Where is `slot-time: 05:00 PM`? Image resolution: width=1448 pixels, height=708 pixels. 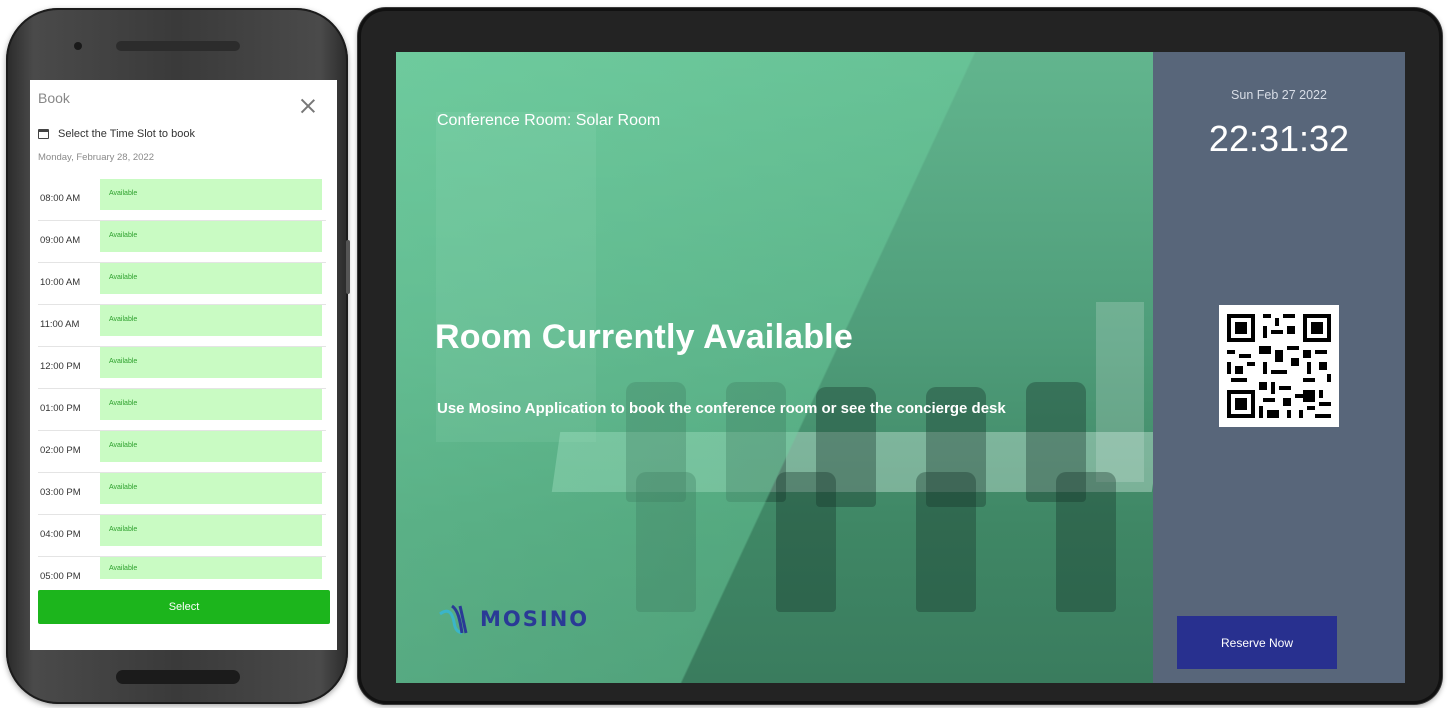
slot-time: 05:00 PM is located at coordinates (60, 576).